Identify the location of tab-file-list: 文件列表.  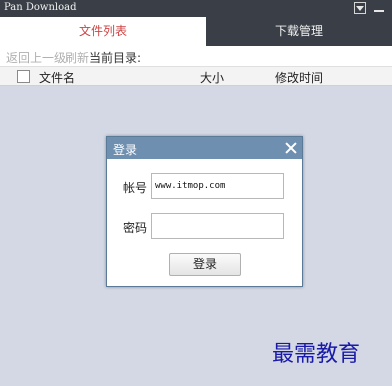
(103, 31).